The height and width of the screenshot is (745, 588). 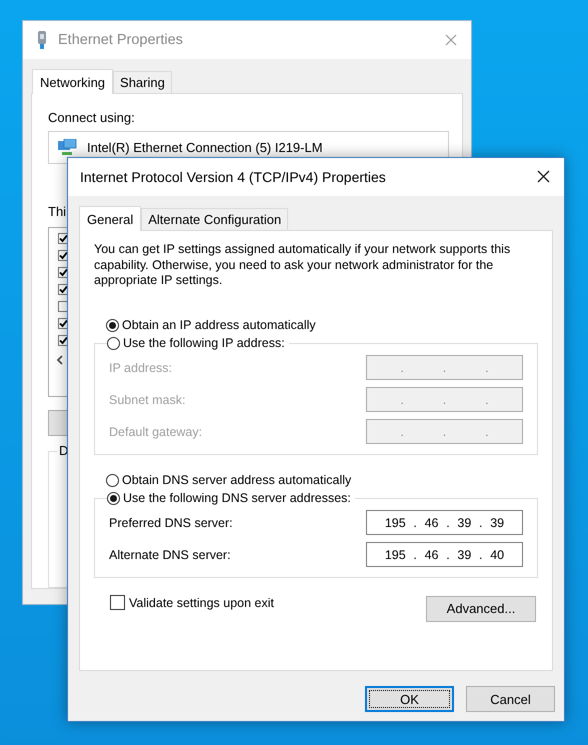 I want to click on adapter-name: Intel(R) Ethernet Connection (5) I219-LM, so click(x=205, y=147).